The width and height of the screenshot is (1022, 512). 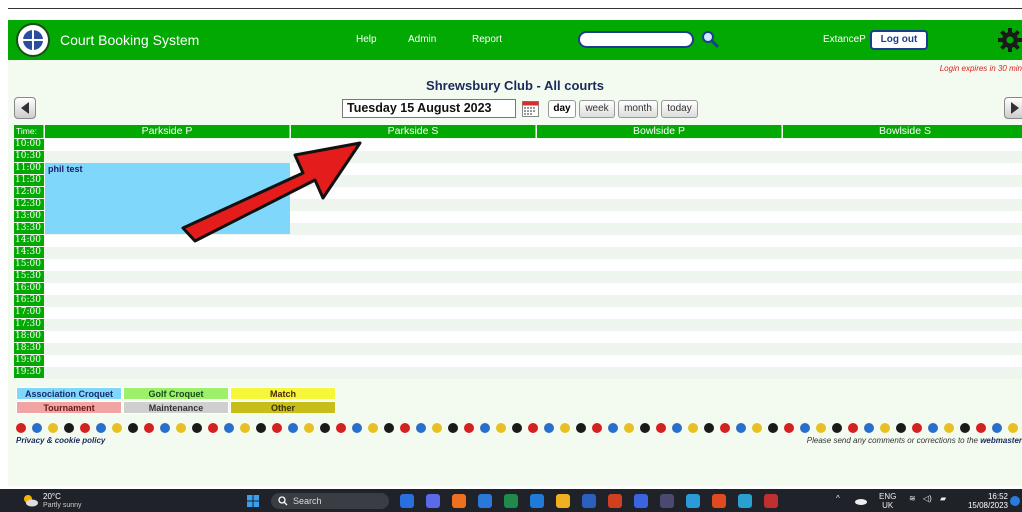 What do you see at coordinates (29, 192) in the screenshot?
I see `time-label: 12:00` at bounding box center [29, 192].